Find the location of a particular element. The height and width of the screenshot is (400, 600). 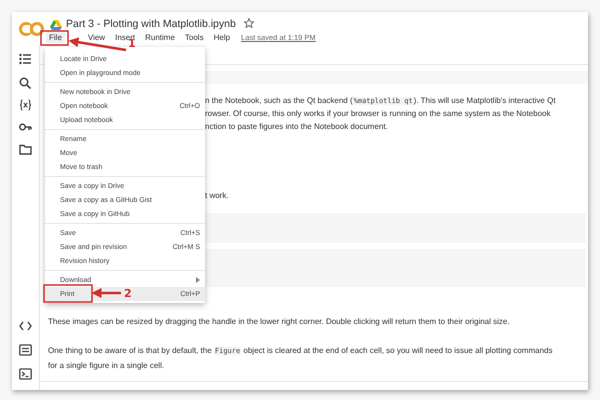

key-icon is located at coordinates (25, 127).